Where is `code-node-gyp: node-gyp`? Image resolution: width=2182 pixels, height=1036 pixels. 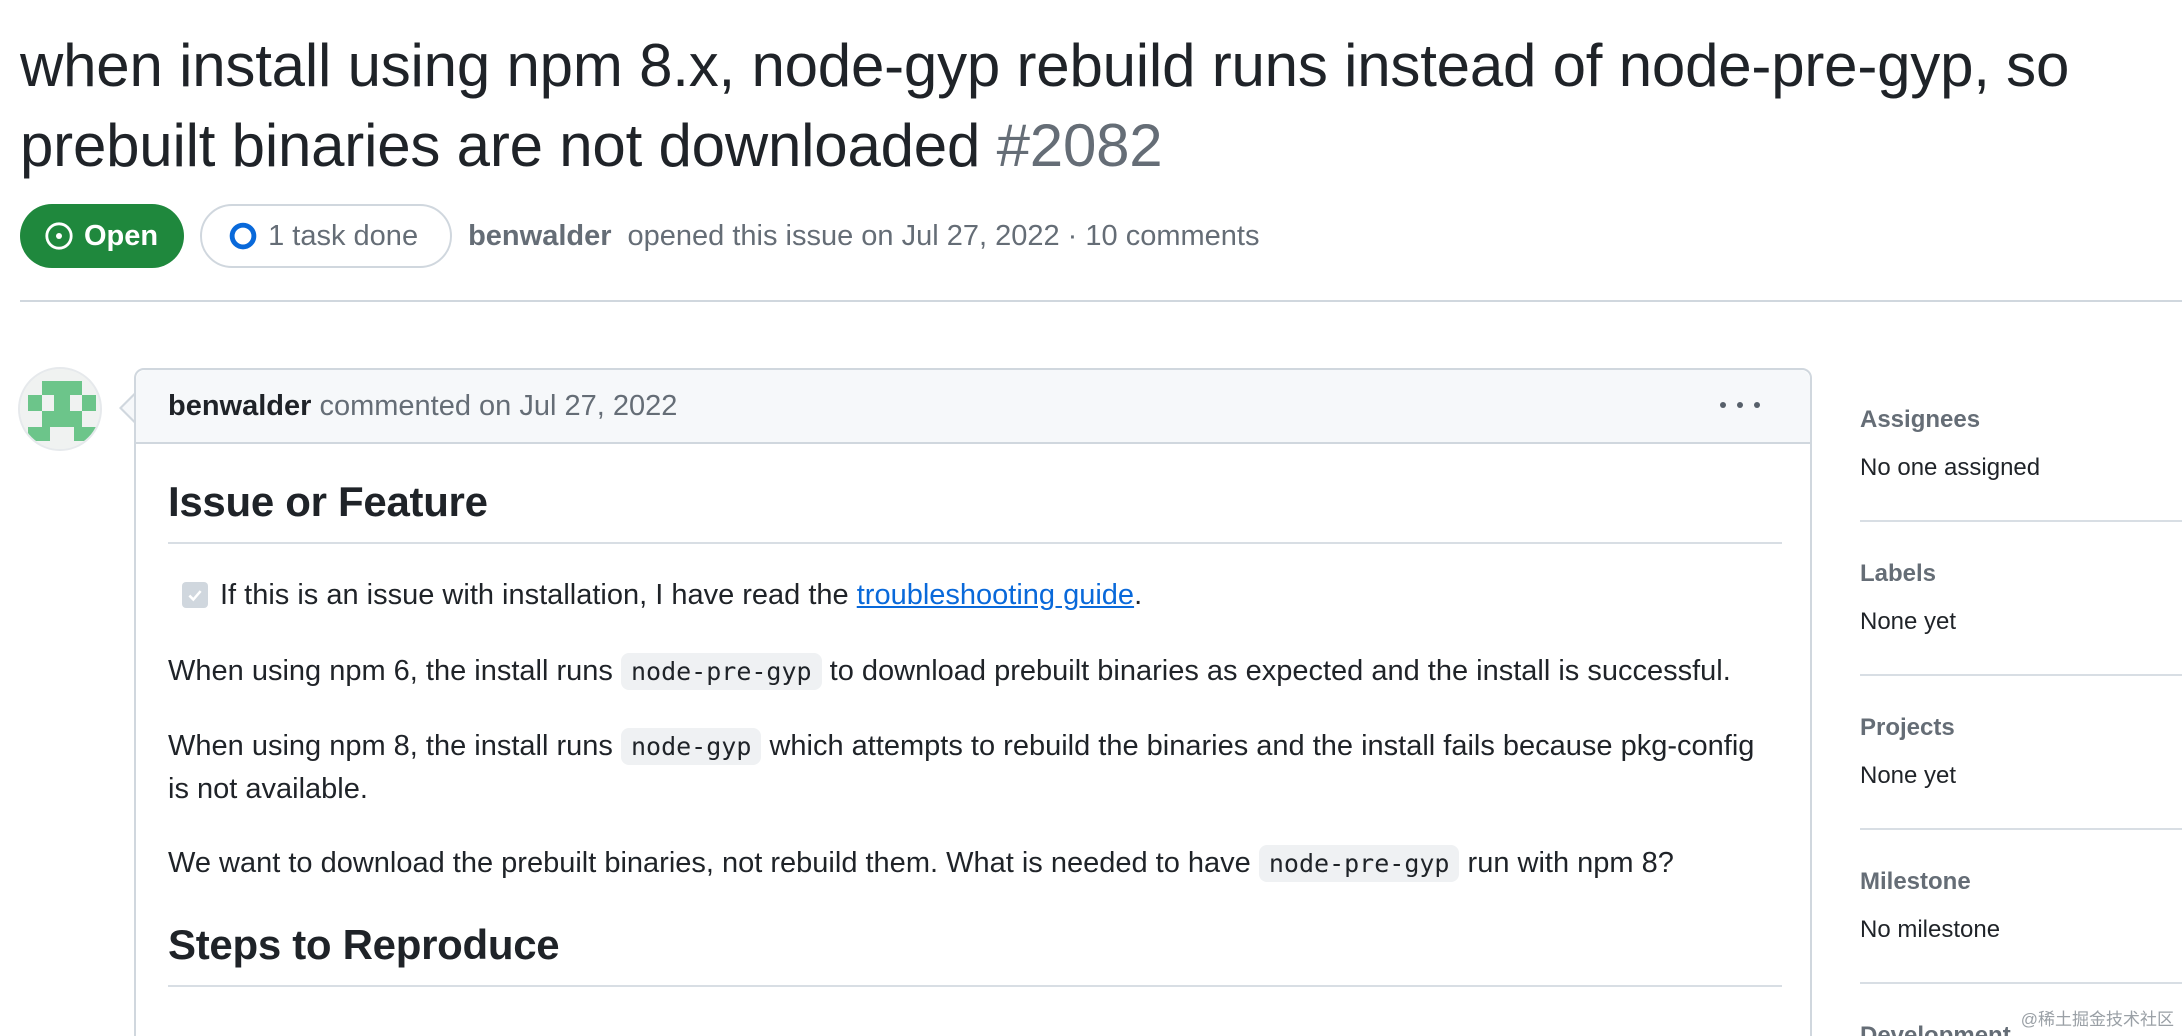 code-node-gyp: node-gyp is located at coordinates (691, 746).